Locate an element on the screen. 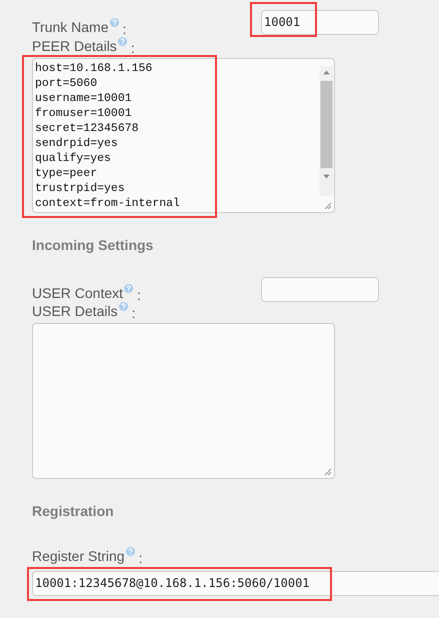 This screenshot has height=618, width=439. section-heading: Incoming Settings is located at coordinates (93, 245).